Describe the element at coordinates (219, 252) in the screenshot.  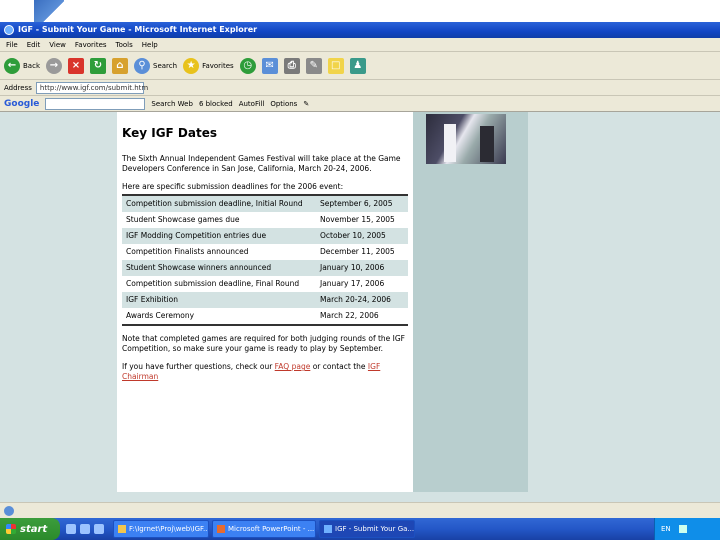
I see `event-cell: Competition Finalists announced` at that location.